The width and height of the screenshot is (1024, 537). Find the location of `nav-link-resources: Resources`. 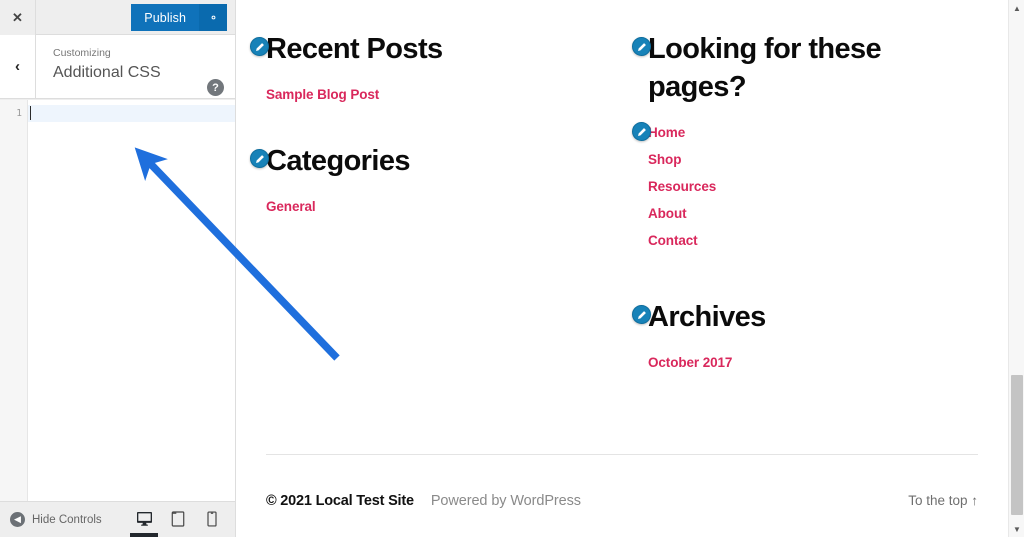

nav-link-resources: Resources is located at coordinates (682, 186).